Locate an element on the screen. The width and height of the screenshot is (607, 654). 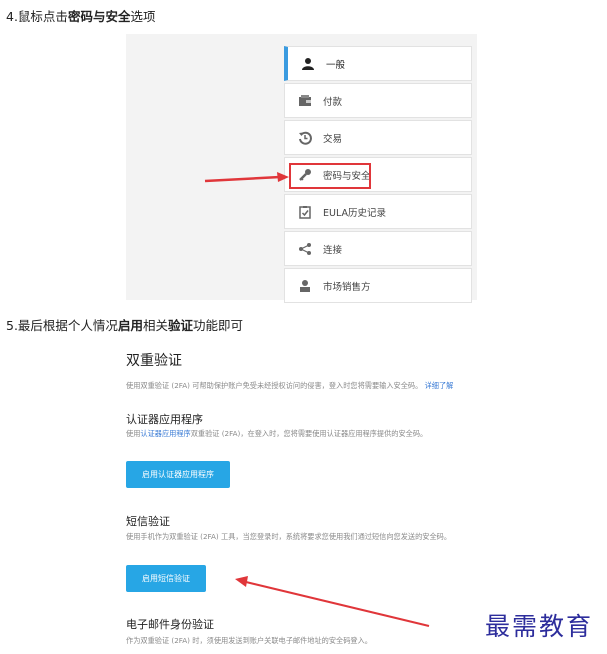
email-desc: 作为双重验证 (2FA) 时，须使用发送到账户关联电子邮件地址的安全码登入。 is located at coordinates (249, 640).